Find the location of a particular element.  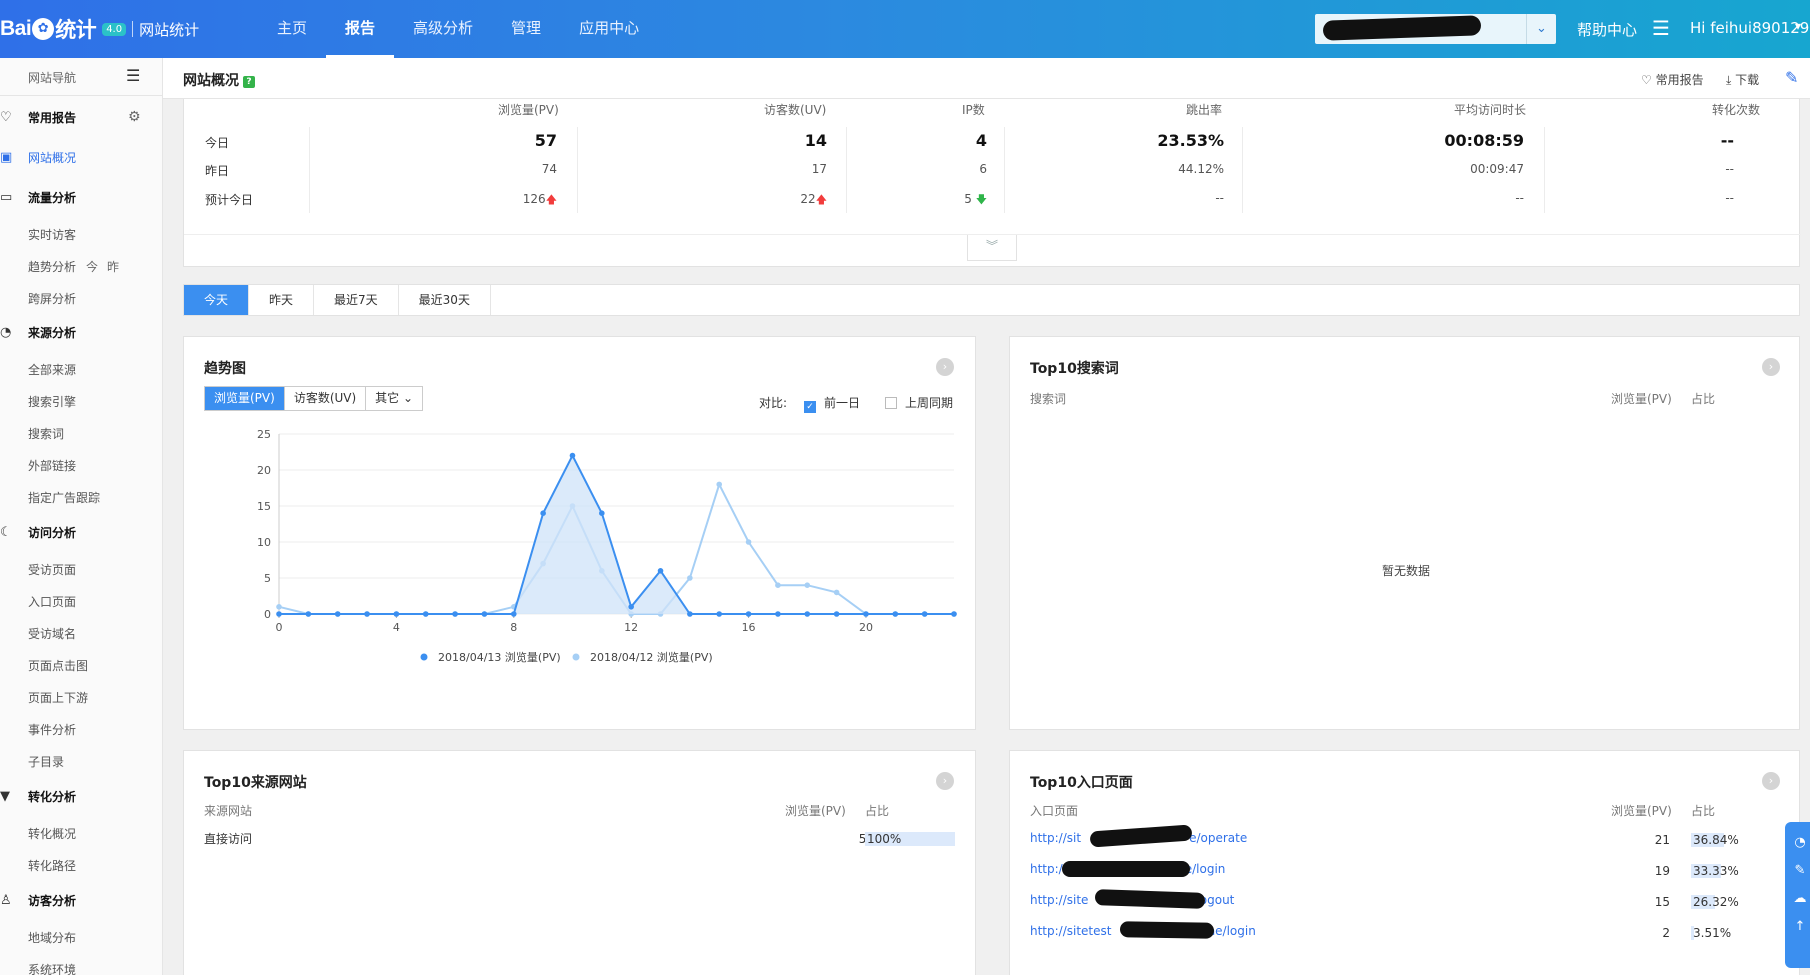

compare-prev-day: ✓ 前一日 is located at coordinates (832, 403).